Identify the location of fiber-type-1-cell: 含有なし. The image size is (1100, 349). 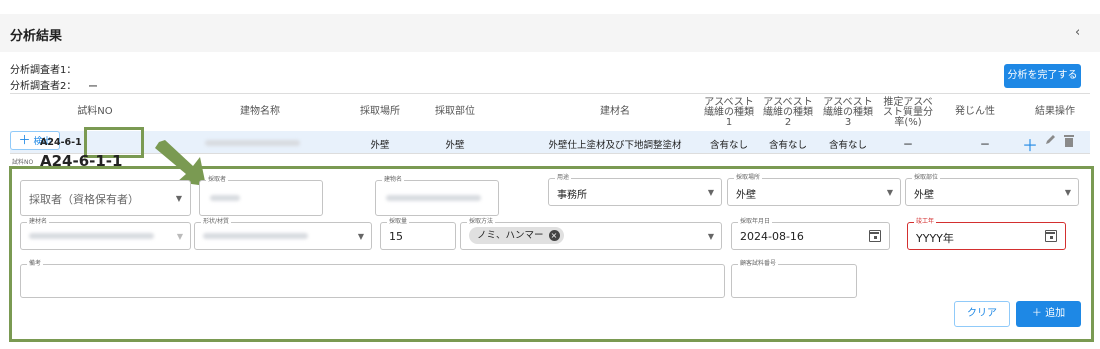
(728, 145).